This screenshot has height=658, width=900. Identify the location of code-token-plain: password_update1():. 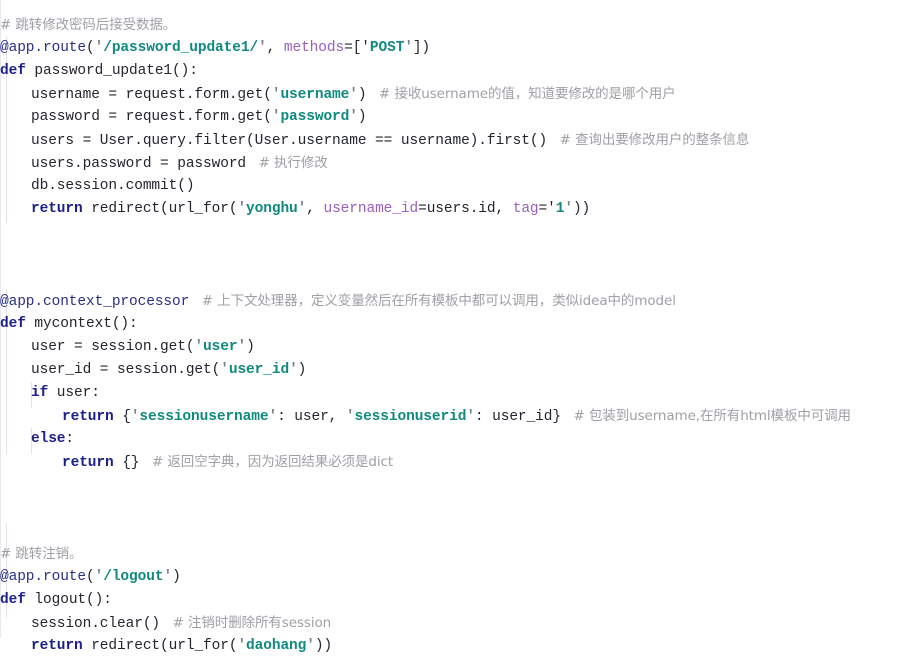
(111, 71).